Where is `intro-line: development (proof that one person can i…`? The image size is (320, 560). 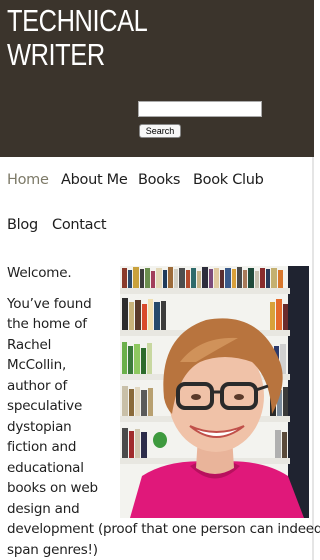 intro-line: development (proof that one person can i… is located at coordinates (163, 529).